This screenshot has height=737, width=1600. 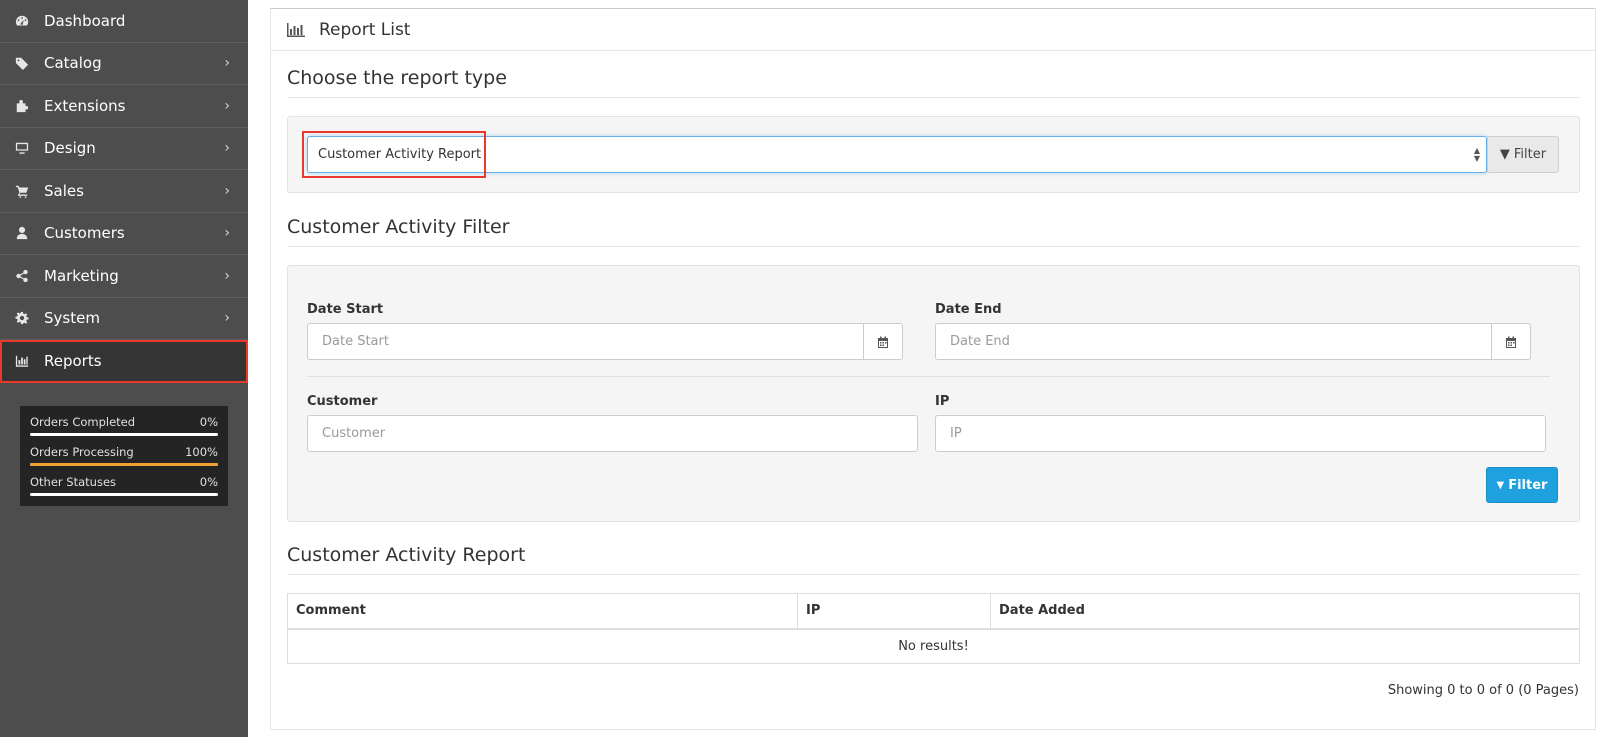 What do you see at coordinates (542, 611) in the screenshot?
I see `column-header-comment: Comment` at bounding box center [542, 611].